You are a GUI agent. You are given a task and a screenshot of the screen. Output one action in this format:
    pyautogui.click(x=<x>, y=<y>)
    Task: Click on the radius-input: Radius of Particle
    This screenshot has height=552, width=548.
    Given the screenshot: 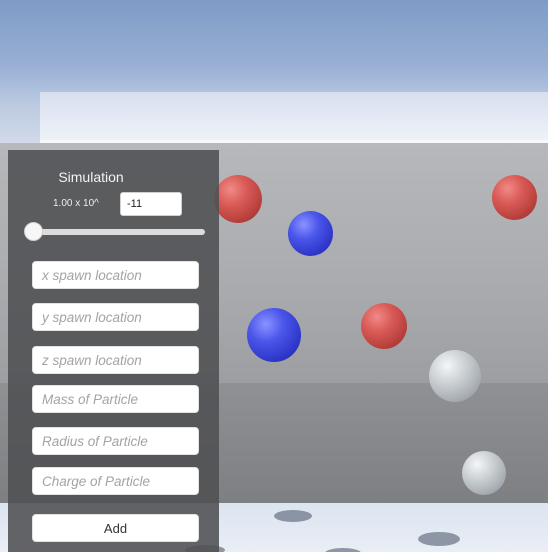 What is the action you would take?
    pyautogui.click(x=115, y=441)
    